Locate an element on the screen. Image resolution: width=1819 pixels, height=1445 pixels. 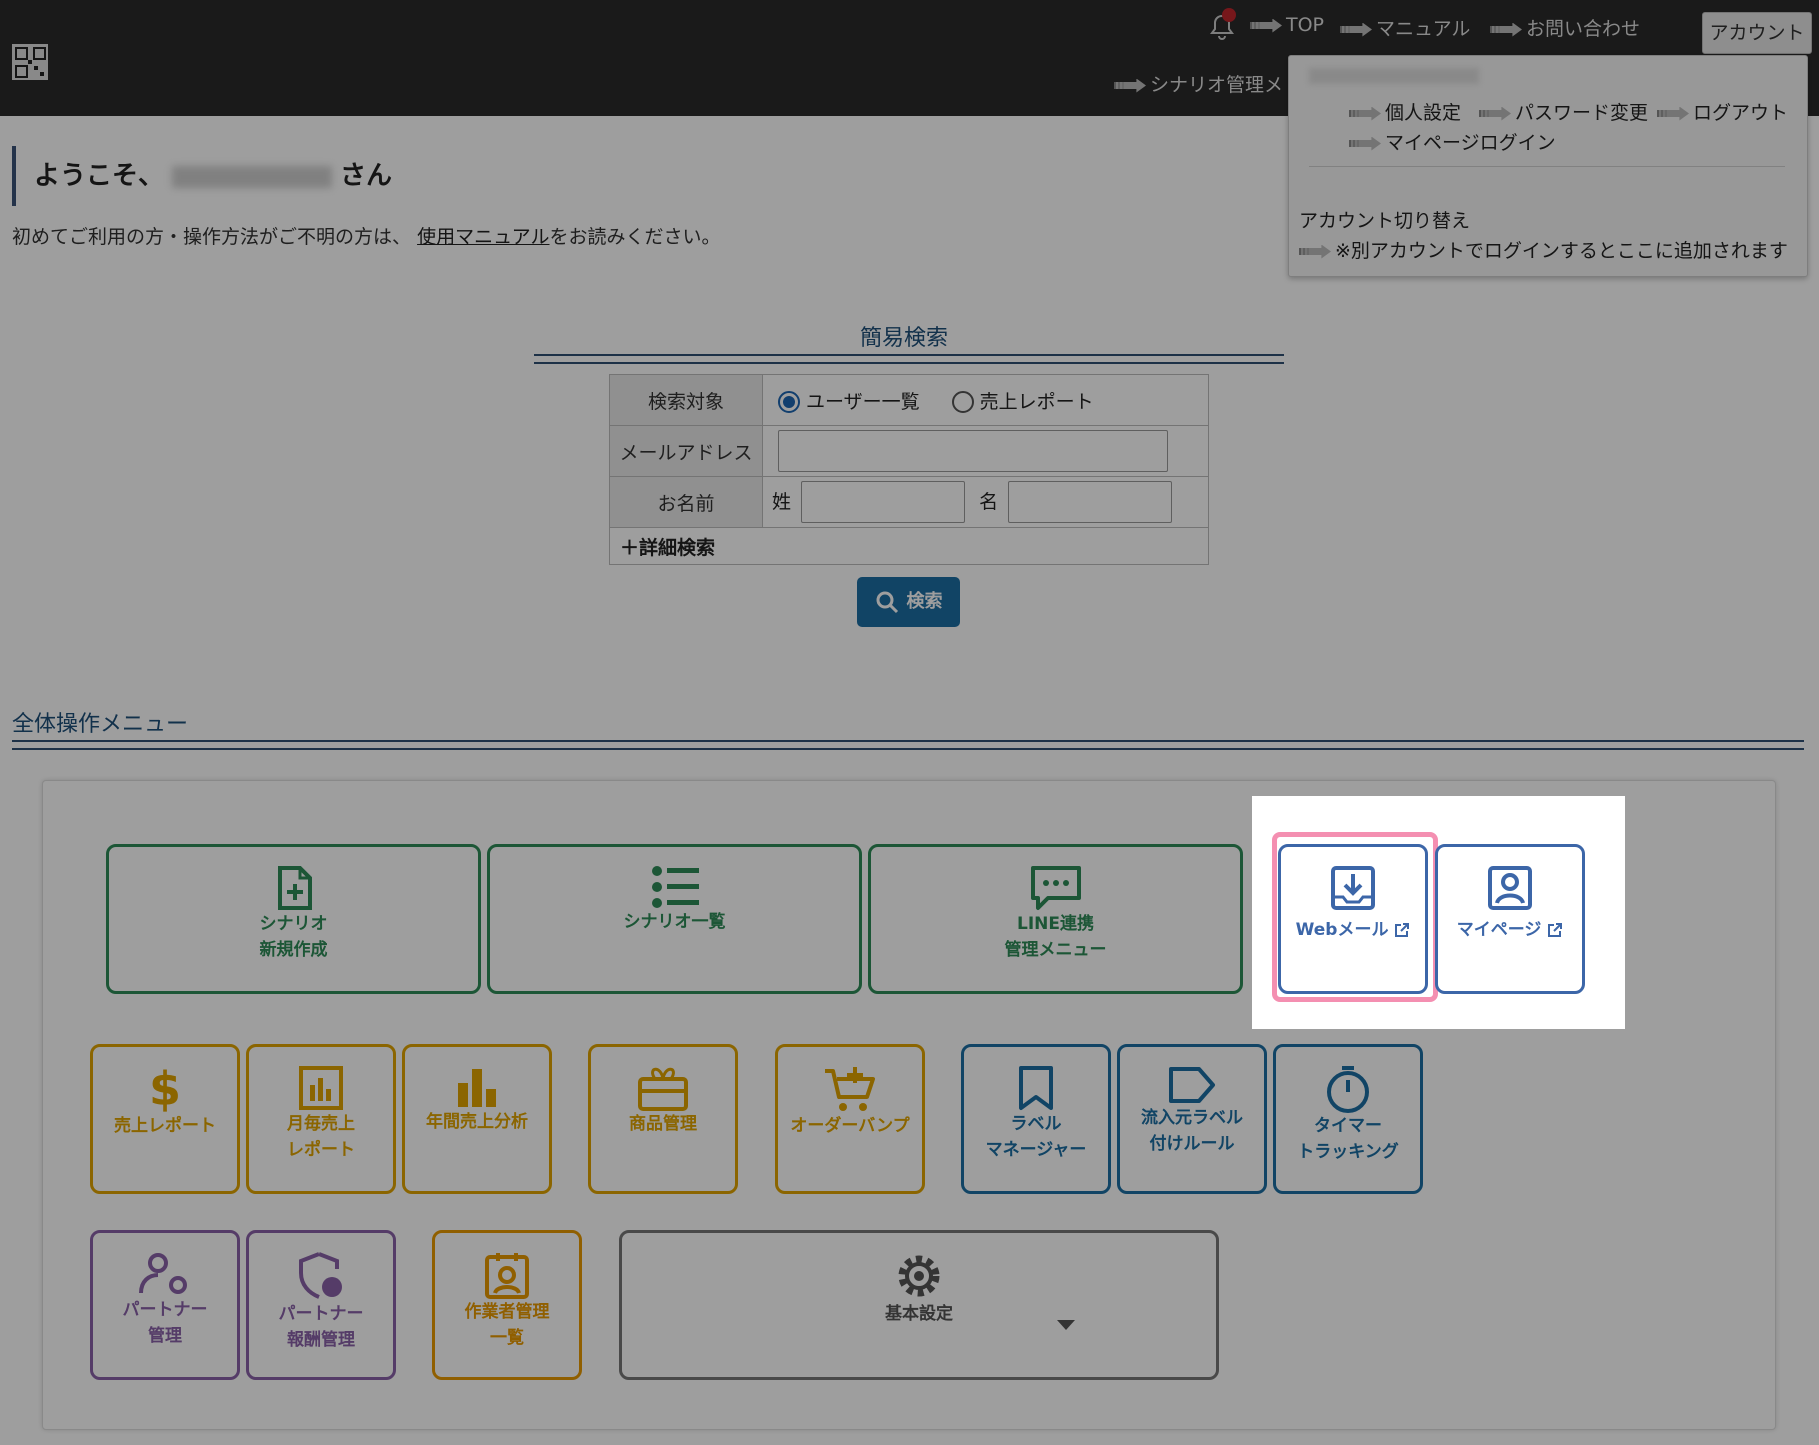
tile-partner-line1: パートナー is located at coordinates (165, 1310).